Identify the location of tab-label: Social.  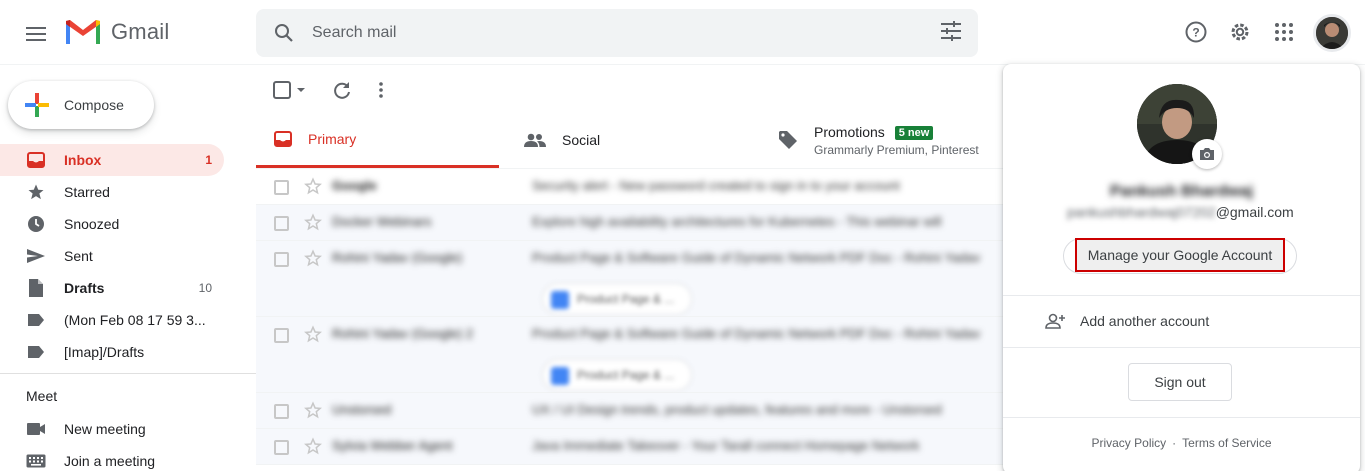
(581, 140).